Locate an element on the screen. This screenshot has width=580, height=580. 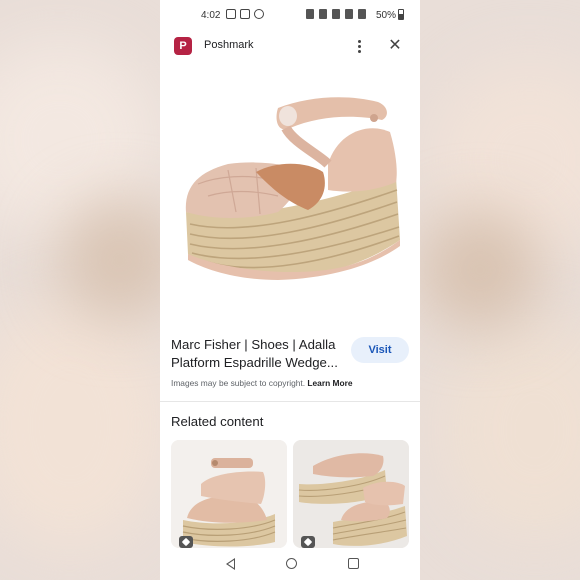
app-header: P Poshmark ✕ is located at coordinates (290, 46).